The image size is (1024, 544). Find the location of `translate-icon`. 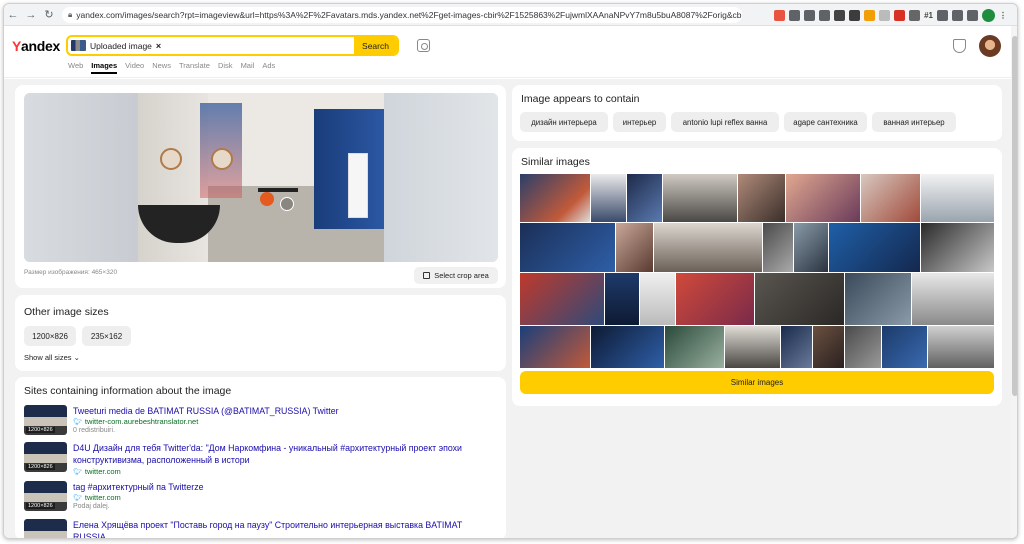

translate-icon is located at coordinates (795, 15).